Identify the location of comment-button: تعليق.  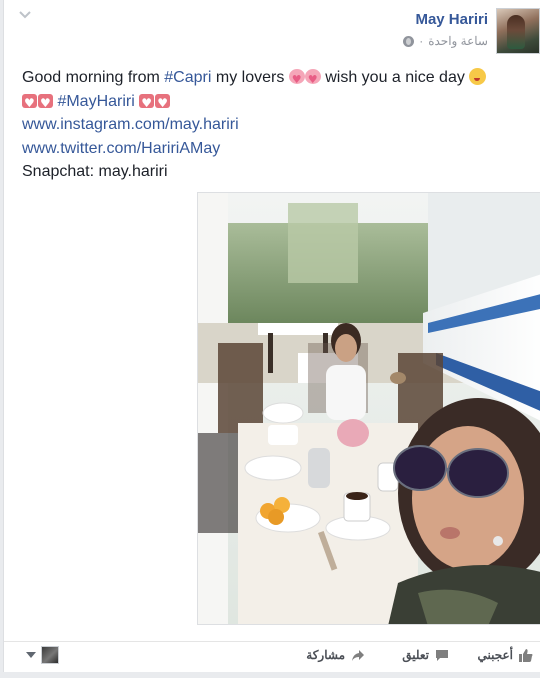
(425, 655).